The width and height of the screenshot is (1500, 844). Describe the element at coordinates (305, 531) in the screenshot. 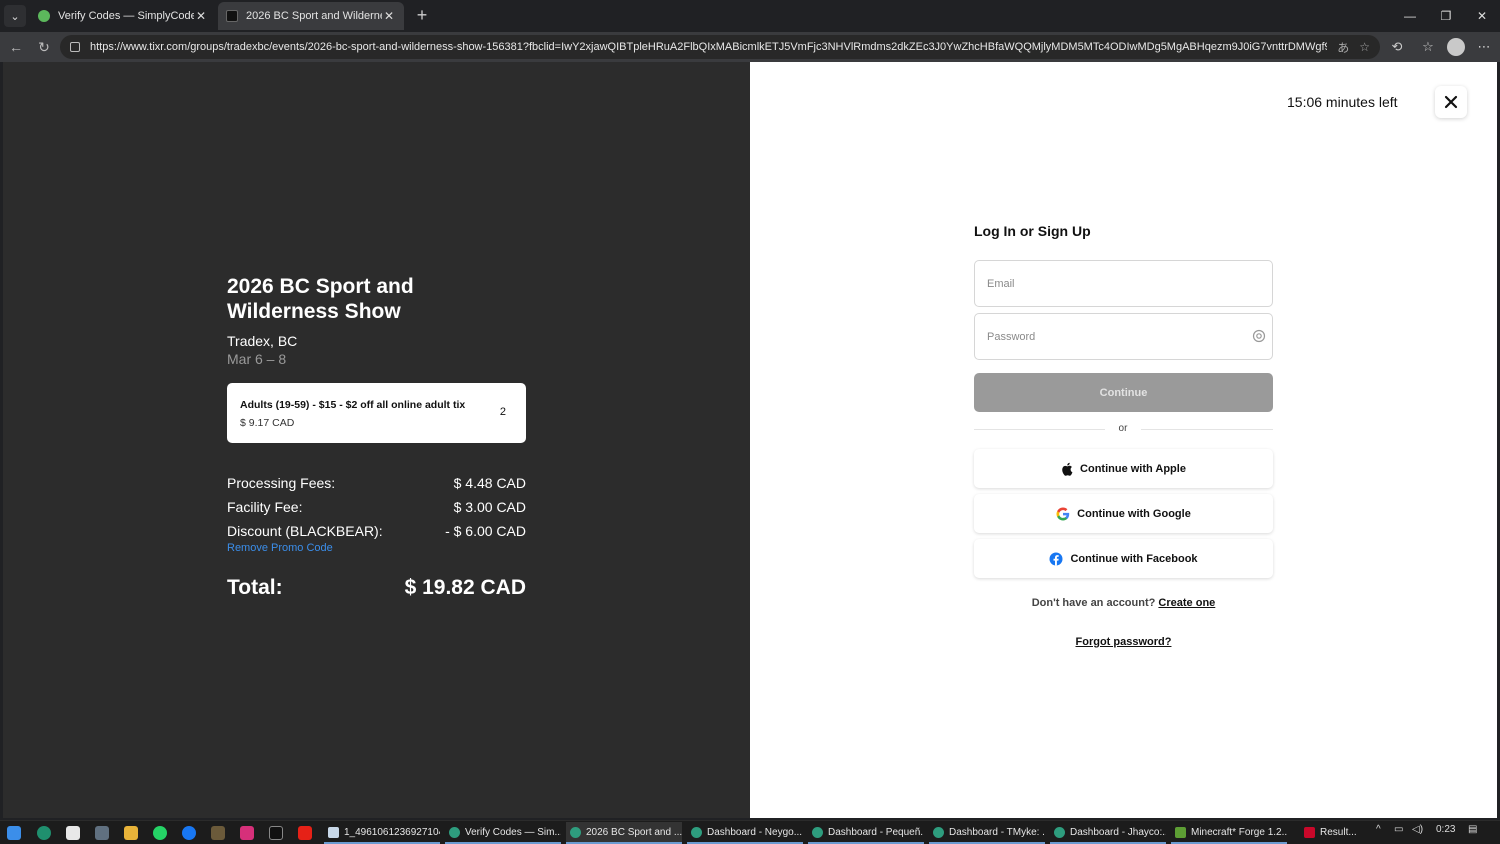

I see `fee-label: Discount (BLACKBEAR):` at that location.